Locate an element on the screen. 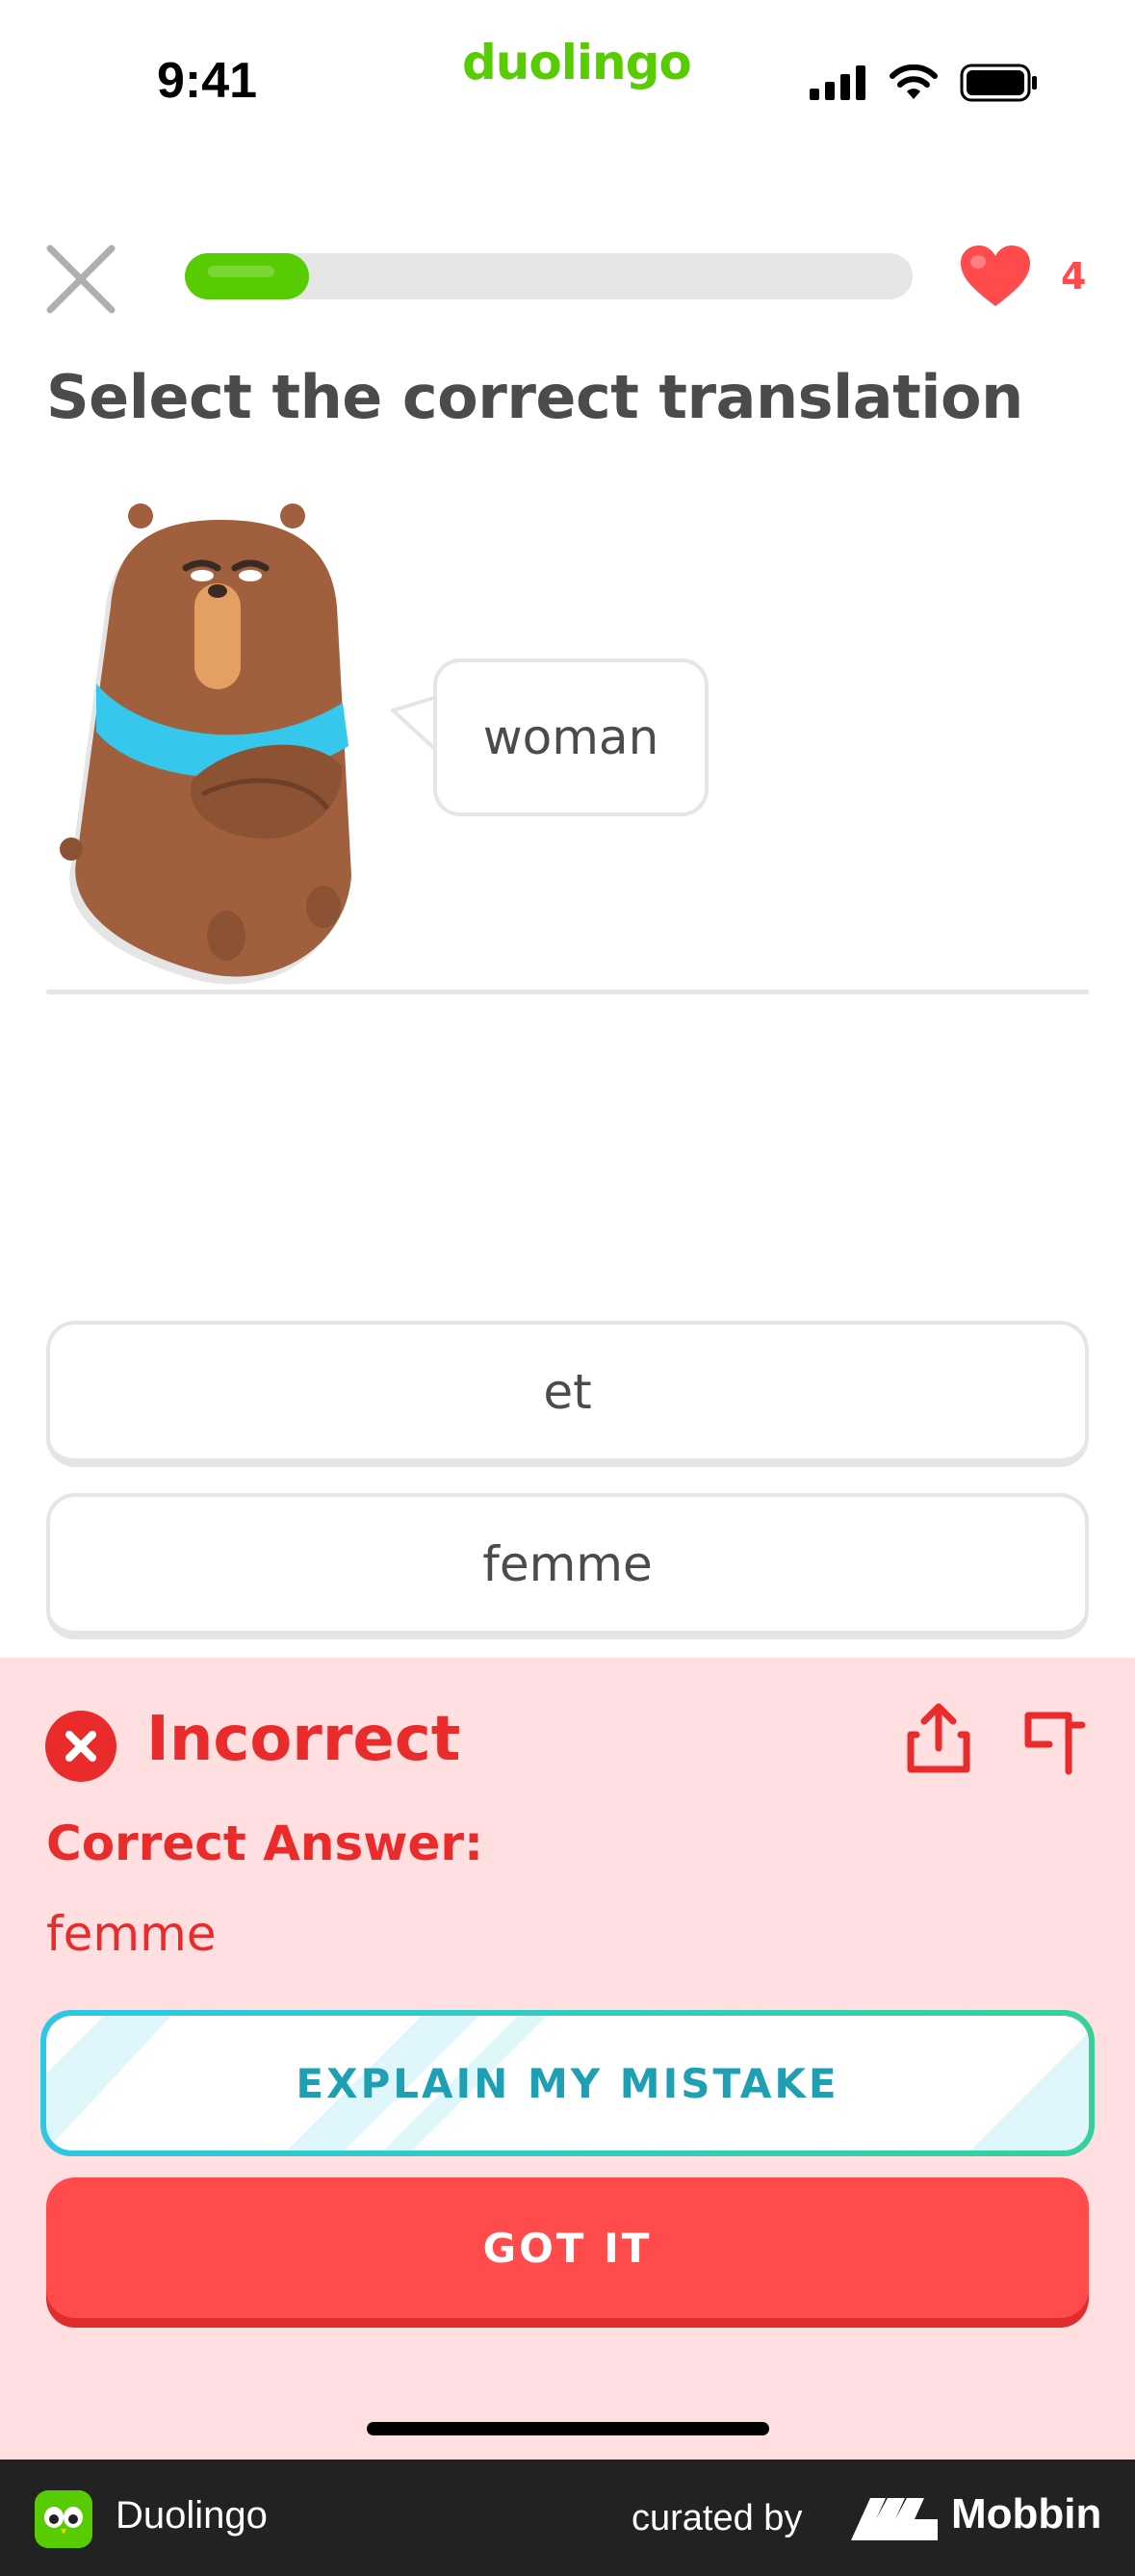 The width and height of the screenshot is (1135, 2576). duolingo-app-icon is located at coordinates (63, 2519).